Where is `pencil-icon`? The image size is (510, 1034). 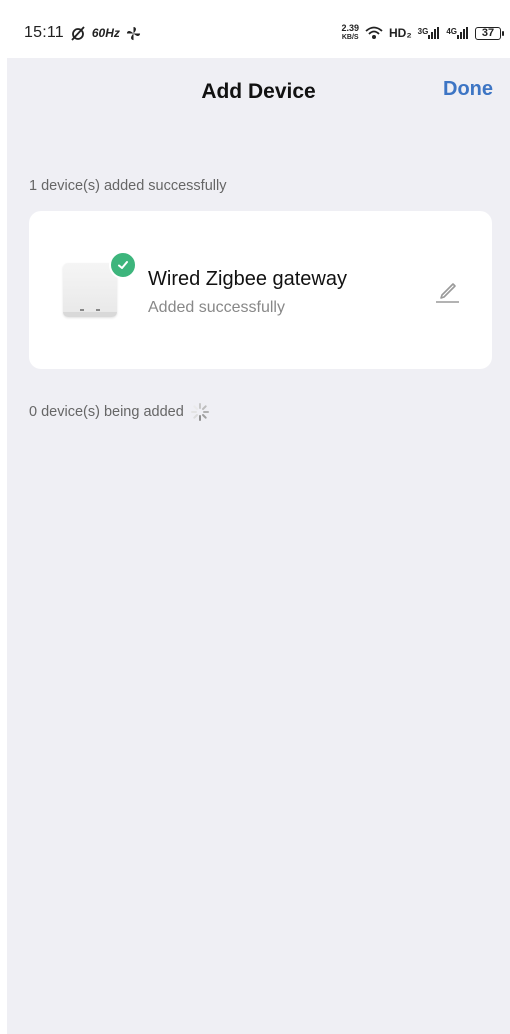
pencil-icon is located at coordinates (447, 293).